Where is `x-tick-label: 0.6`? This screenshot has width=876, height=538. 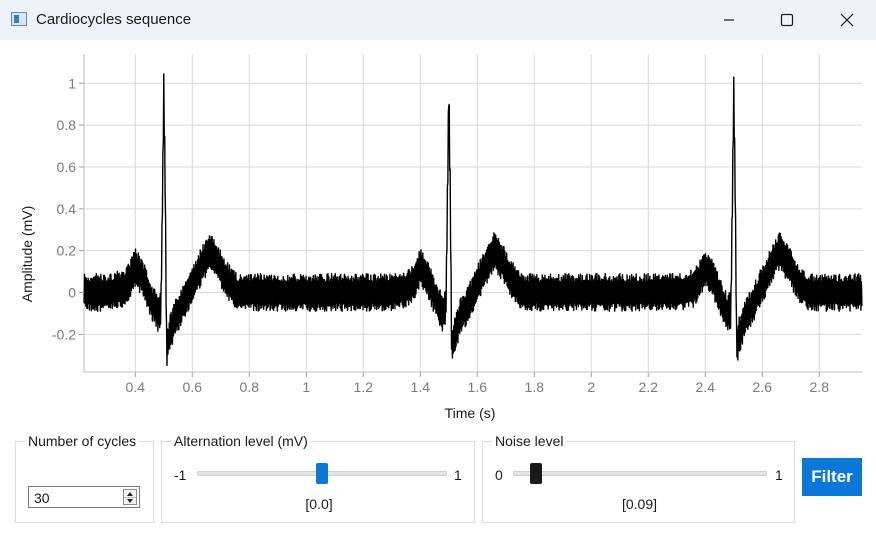
x-tick-label: 0.6 is located at coordinates (193, 387).